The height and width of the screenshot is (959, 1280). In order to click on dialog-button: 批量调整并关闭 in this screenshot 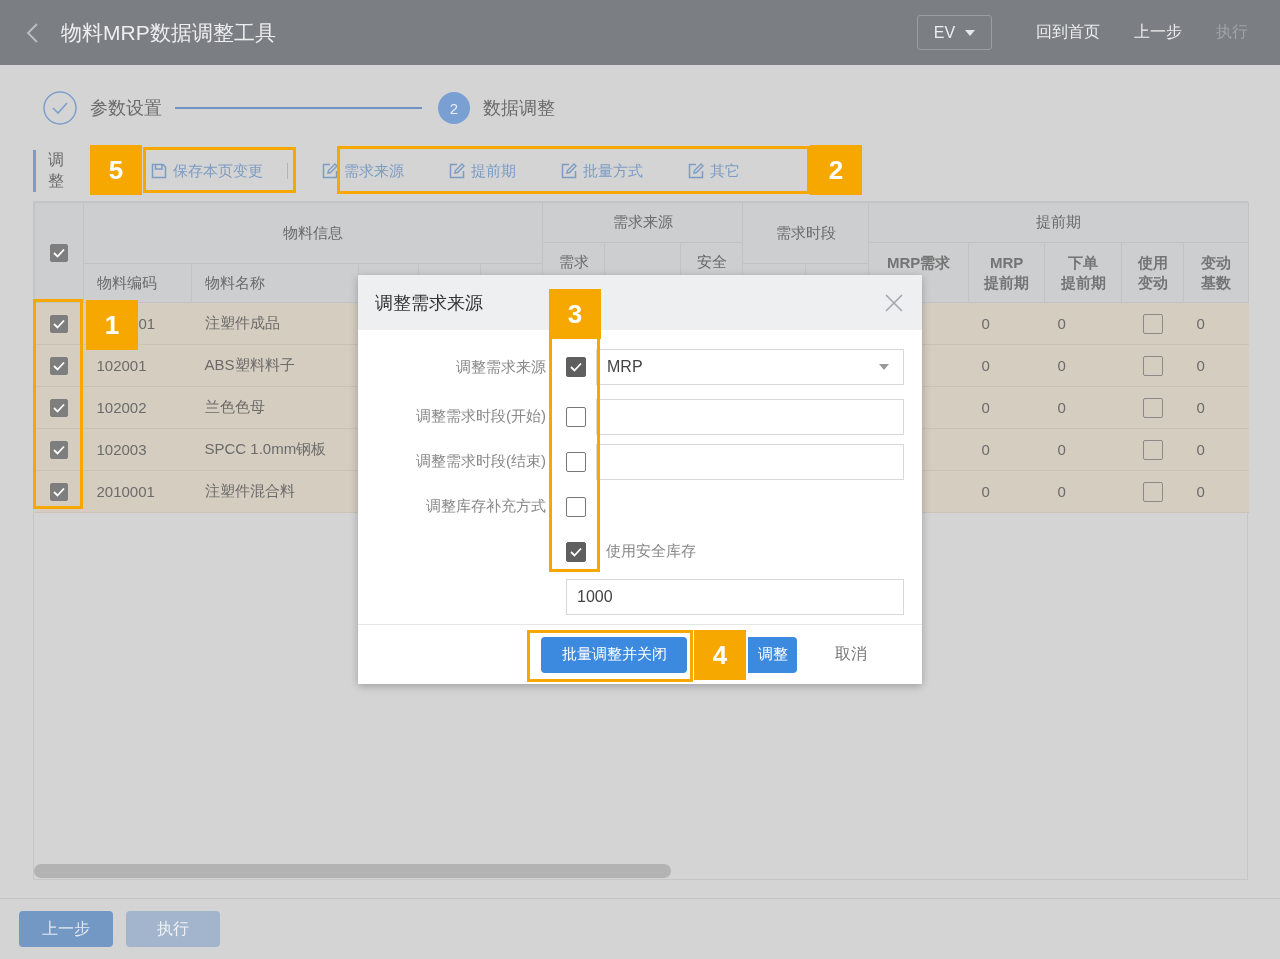, I will do `click(614, 654)`.